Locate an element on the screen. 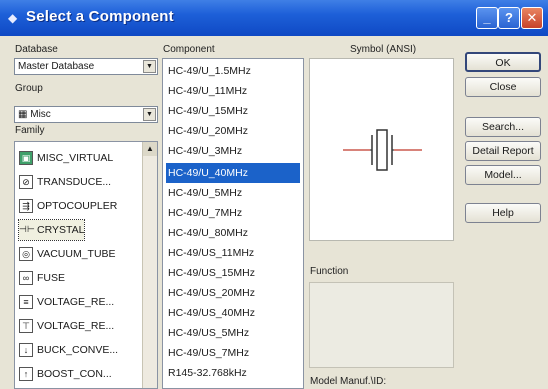 The height and width of the screenshot is (389, 548). list-item: HC-49/US_5MHz is located at coordinates (233, 333).